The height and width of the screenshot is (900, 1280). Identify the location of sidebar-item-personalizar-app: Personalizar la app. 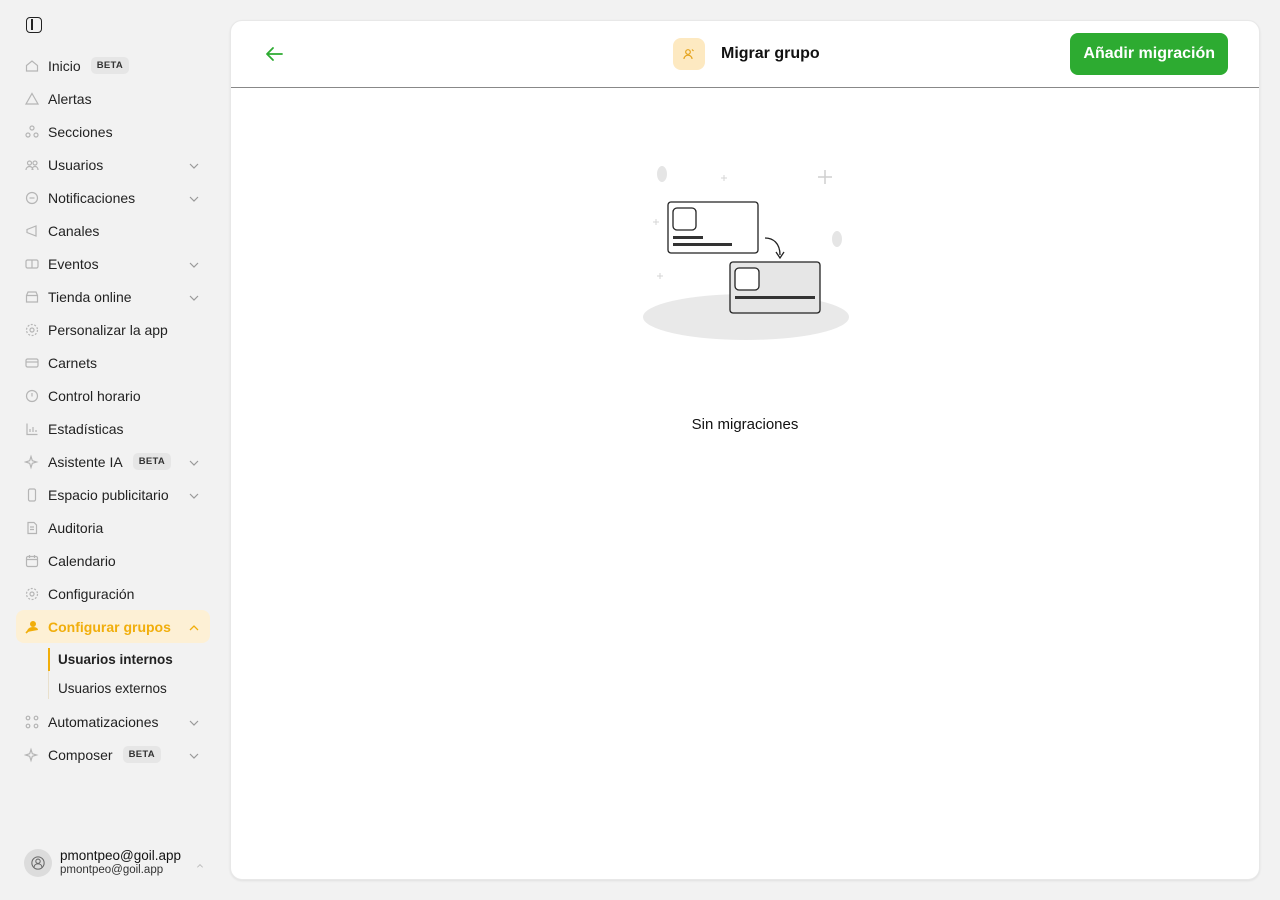
(113, 329).